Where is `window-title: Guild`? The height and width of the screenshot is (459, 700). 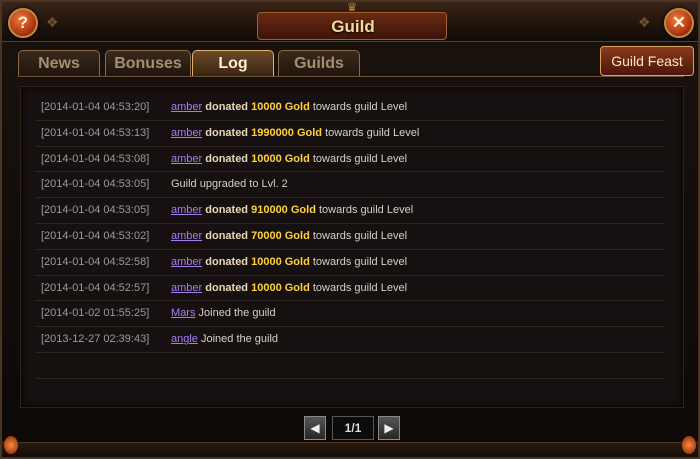 window-title: Guild is located at coordinates (353, 26).